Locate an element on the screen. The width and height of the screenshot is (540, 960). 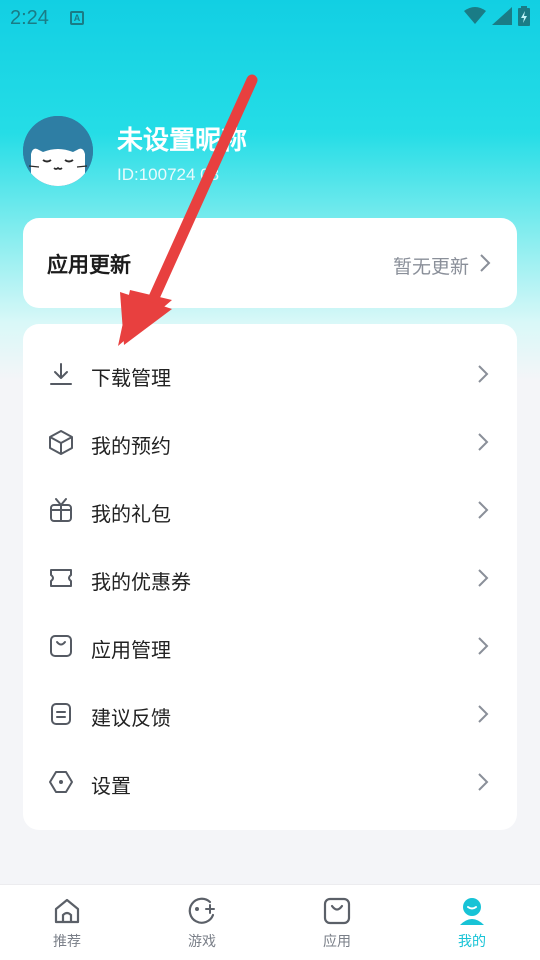
profile-icon is located at coordinates (472, 911).